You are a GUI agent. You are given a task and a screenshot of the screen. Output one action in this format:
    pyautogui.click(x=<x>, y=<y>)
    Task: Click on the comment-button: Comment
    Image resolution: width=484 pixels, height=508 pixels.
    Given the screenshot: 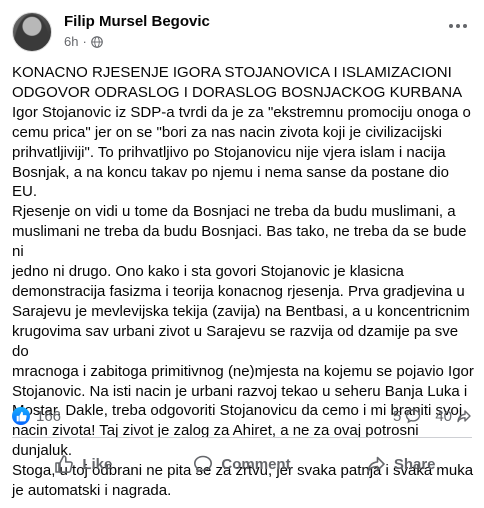 What is the action you would take?
    pyautogui.click(x=242, y=464)
    